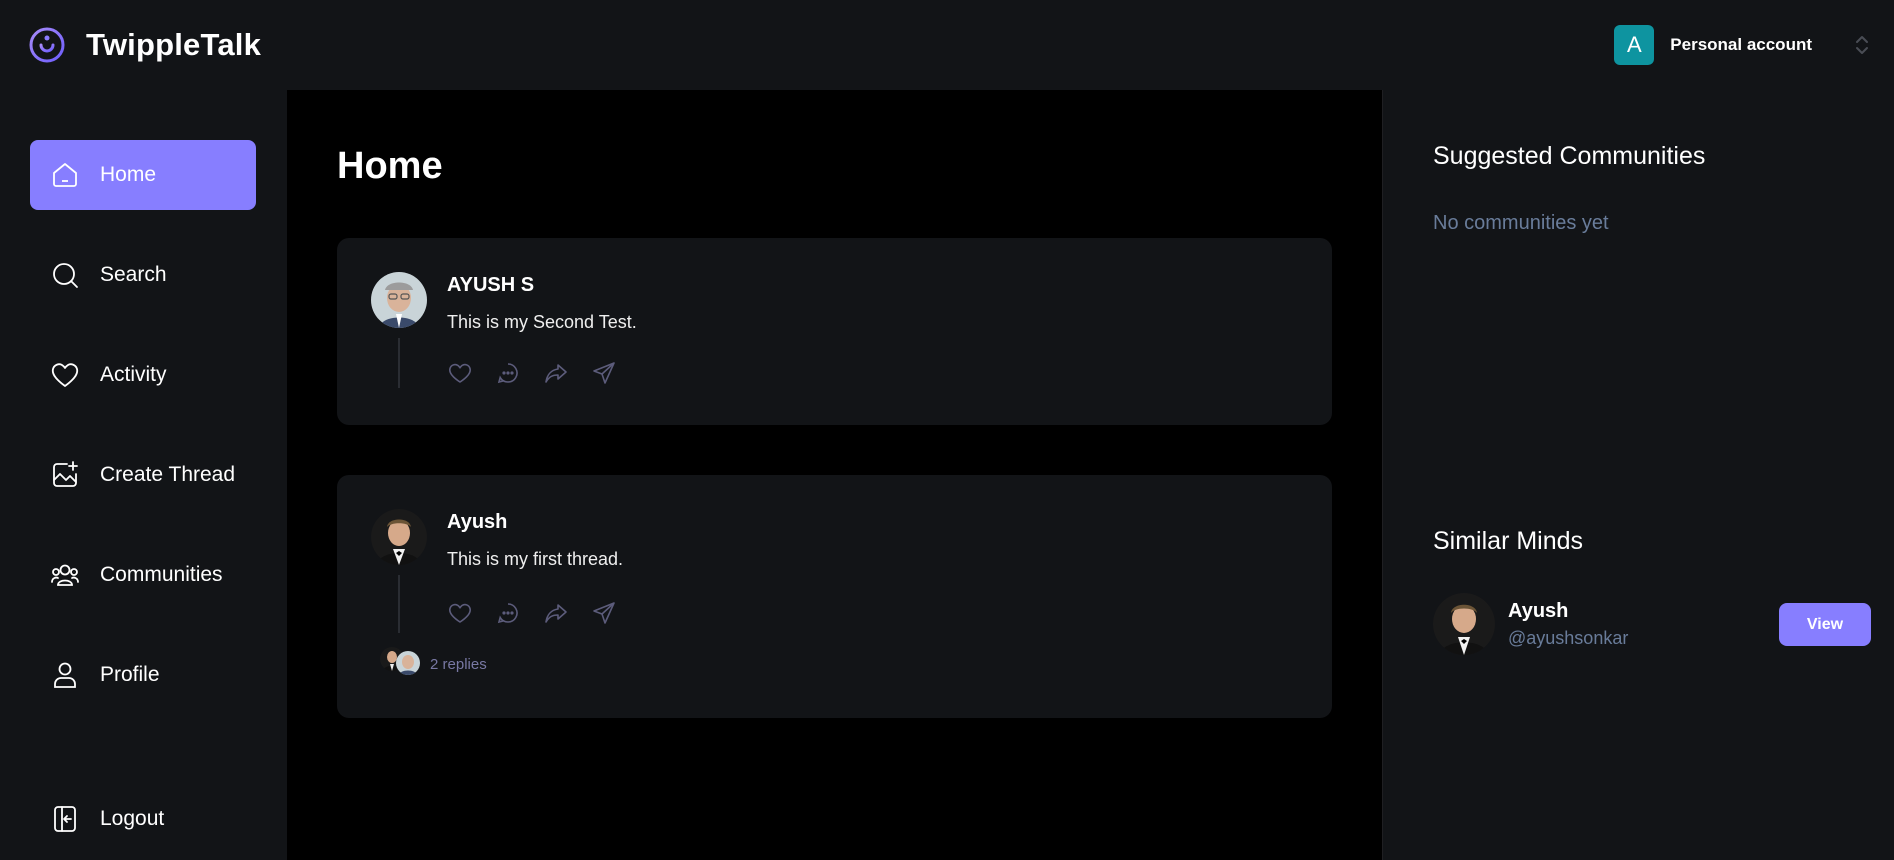 This screenshot has height=860, width=1894. Describe the element at coordinates (133, 374) in the screenshot. I see `sidebar-item-label: Activity` at that location.